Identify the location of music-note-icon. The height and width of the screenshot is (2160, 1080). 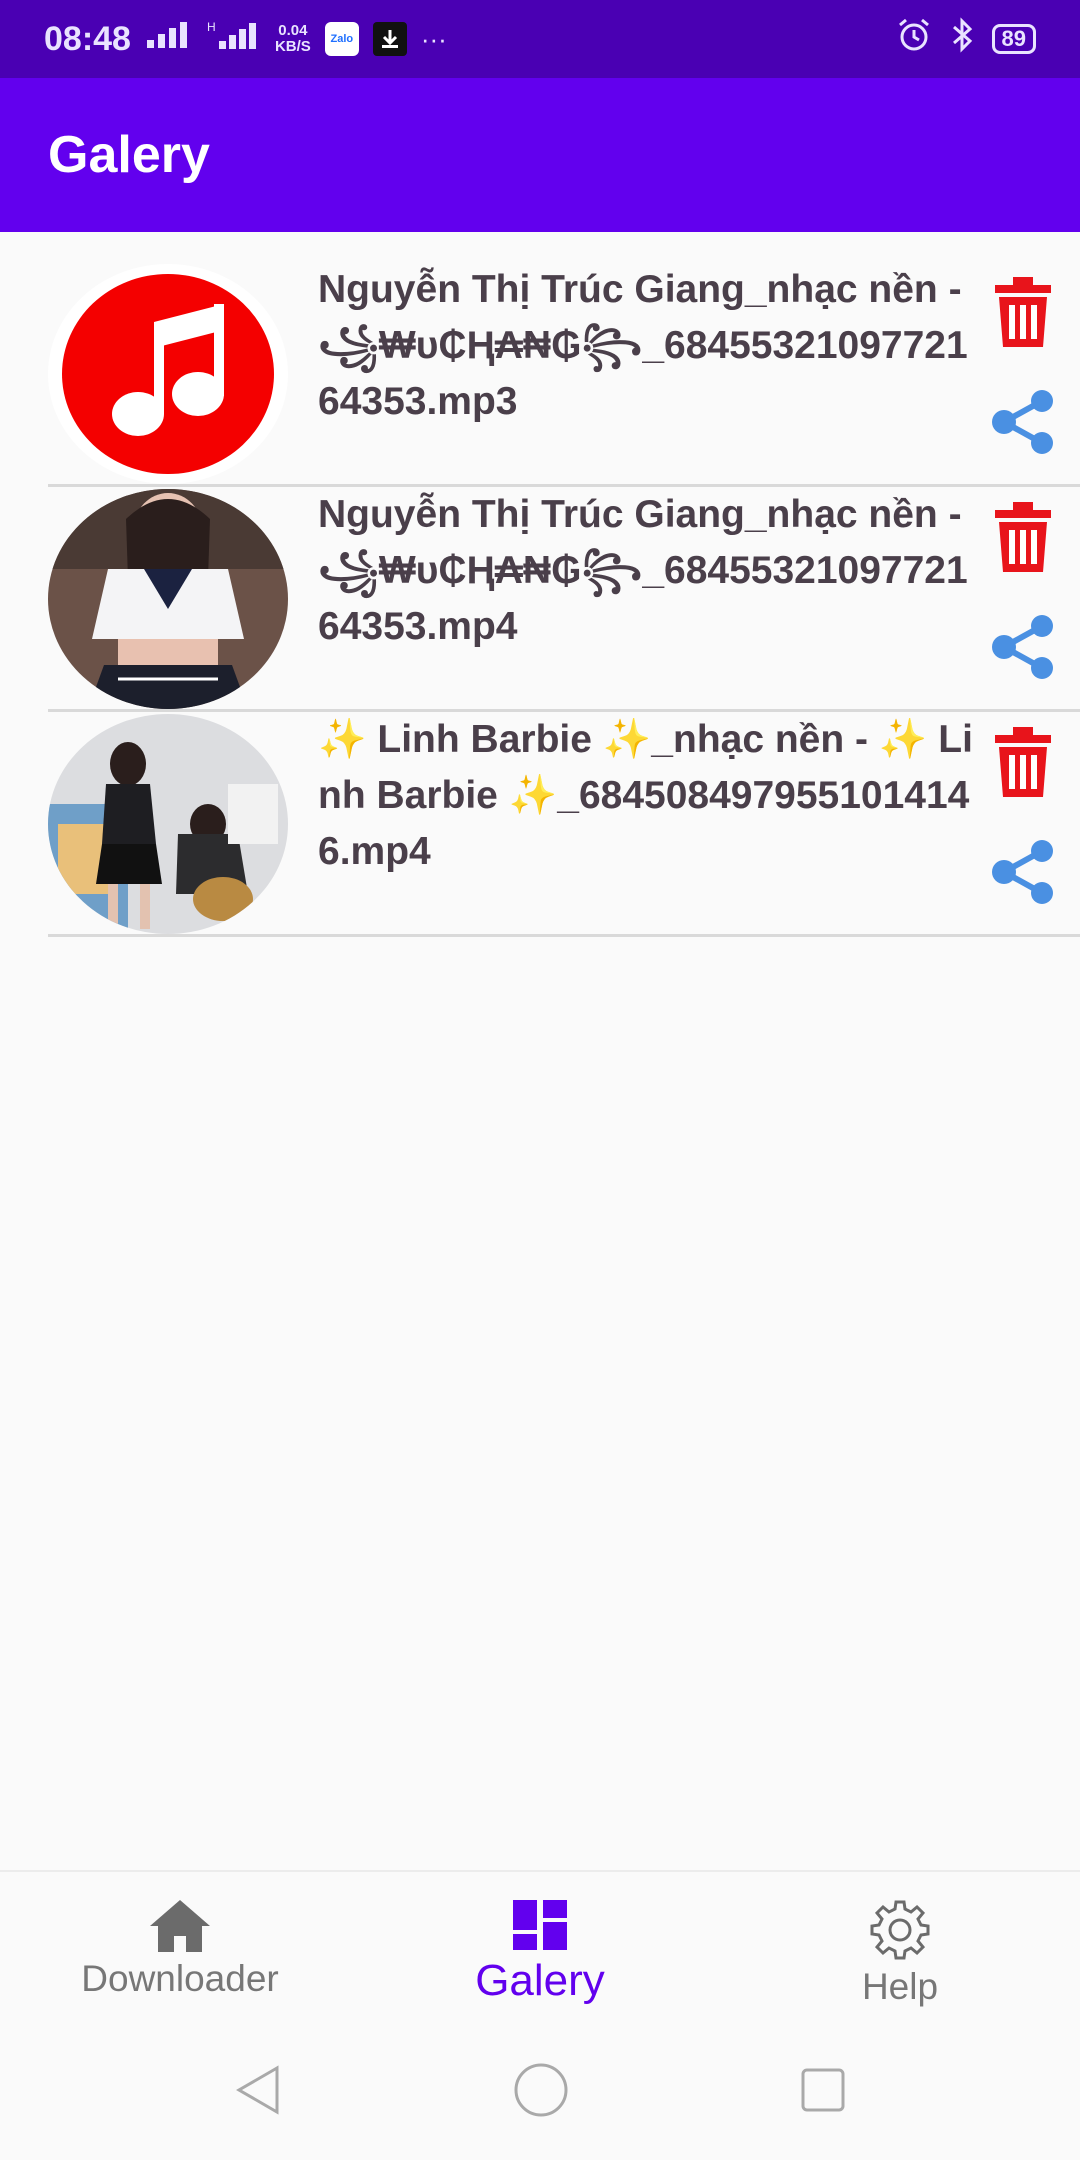
(168, 374).